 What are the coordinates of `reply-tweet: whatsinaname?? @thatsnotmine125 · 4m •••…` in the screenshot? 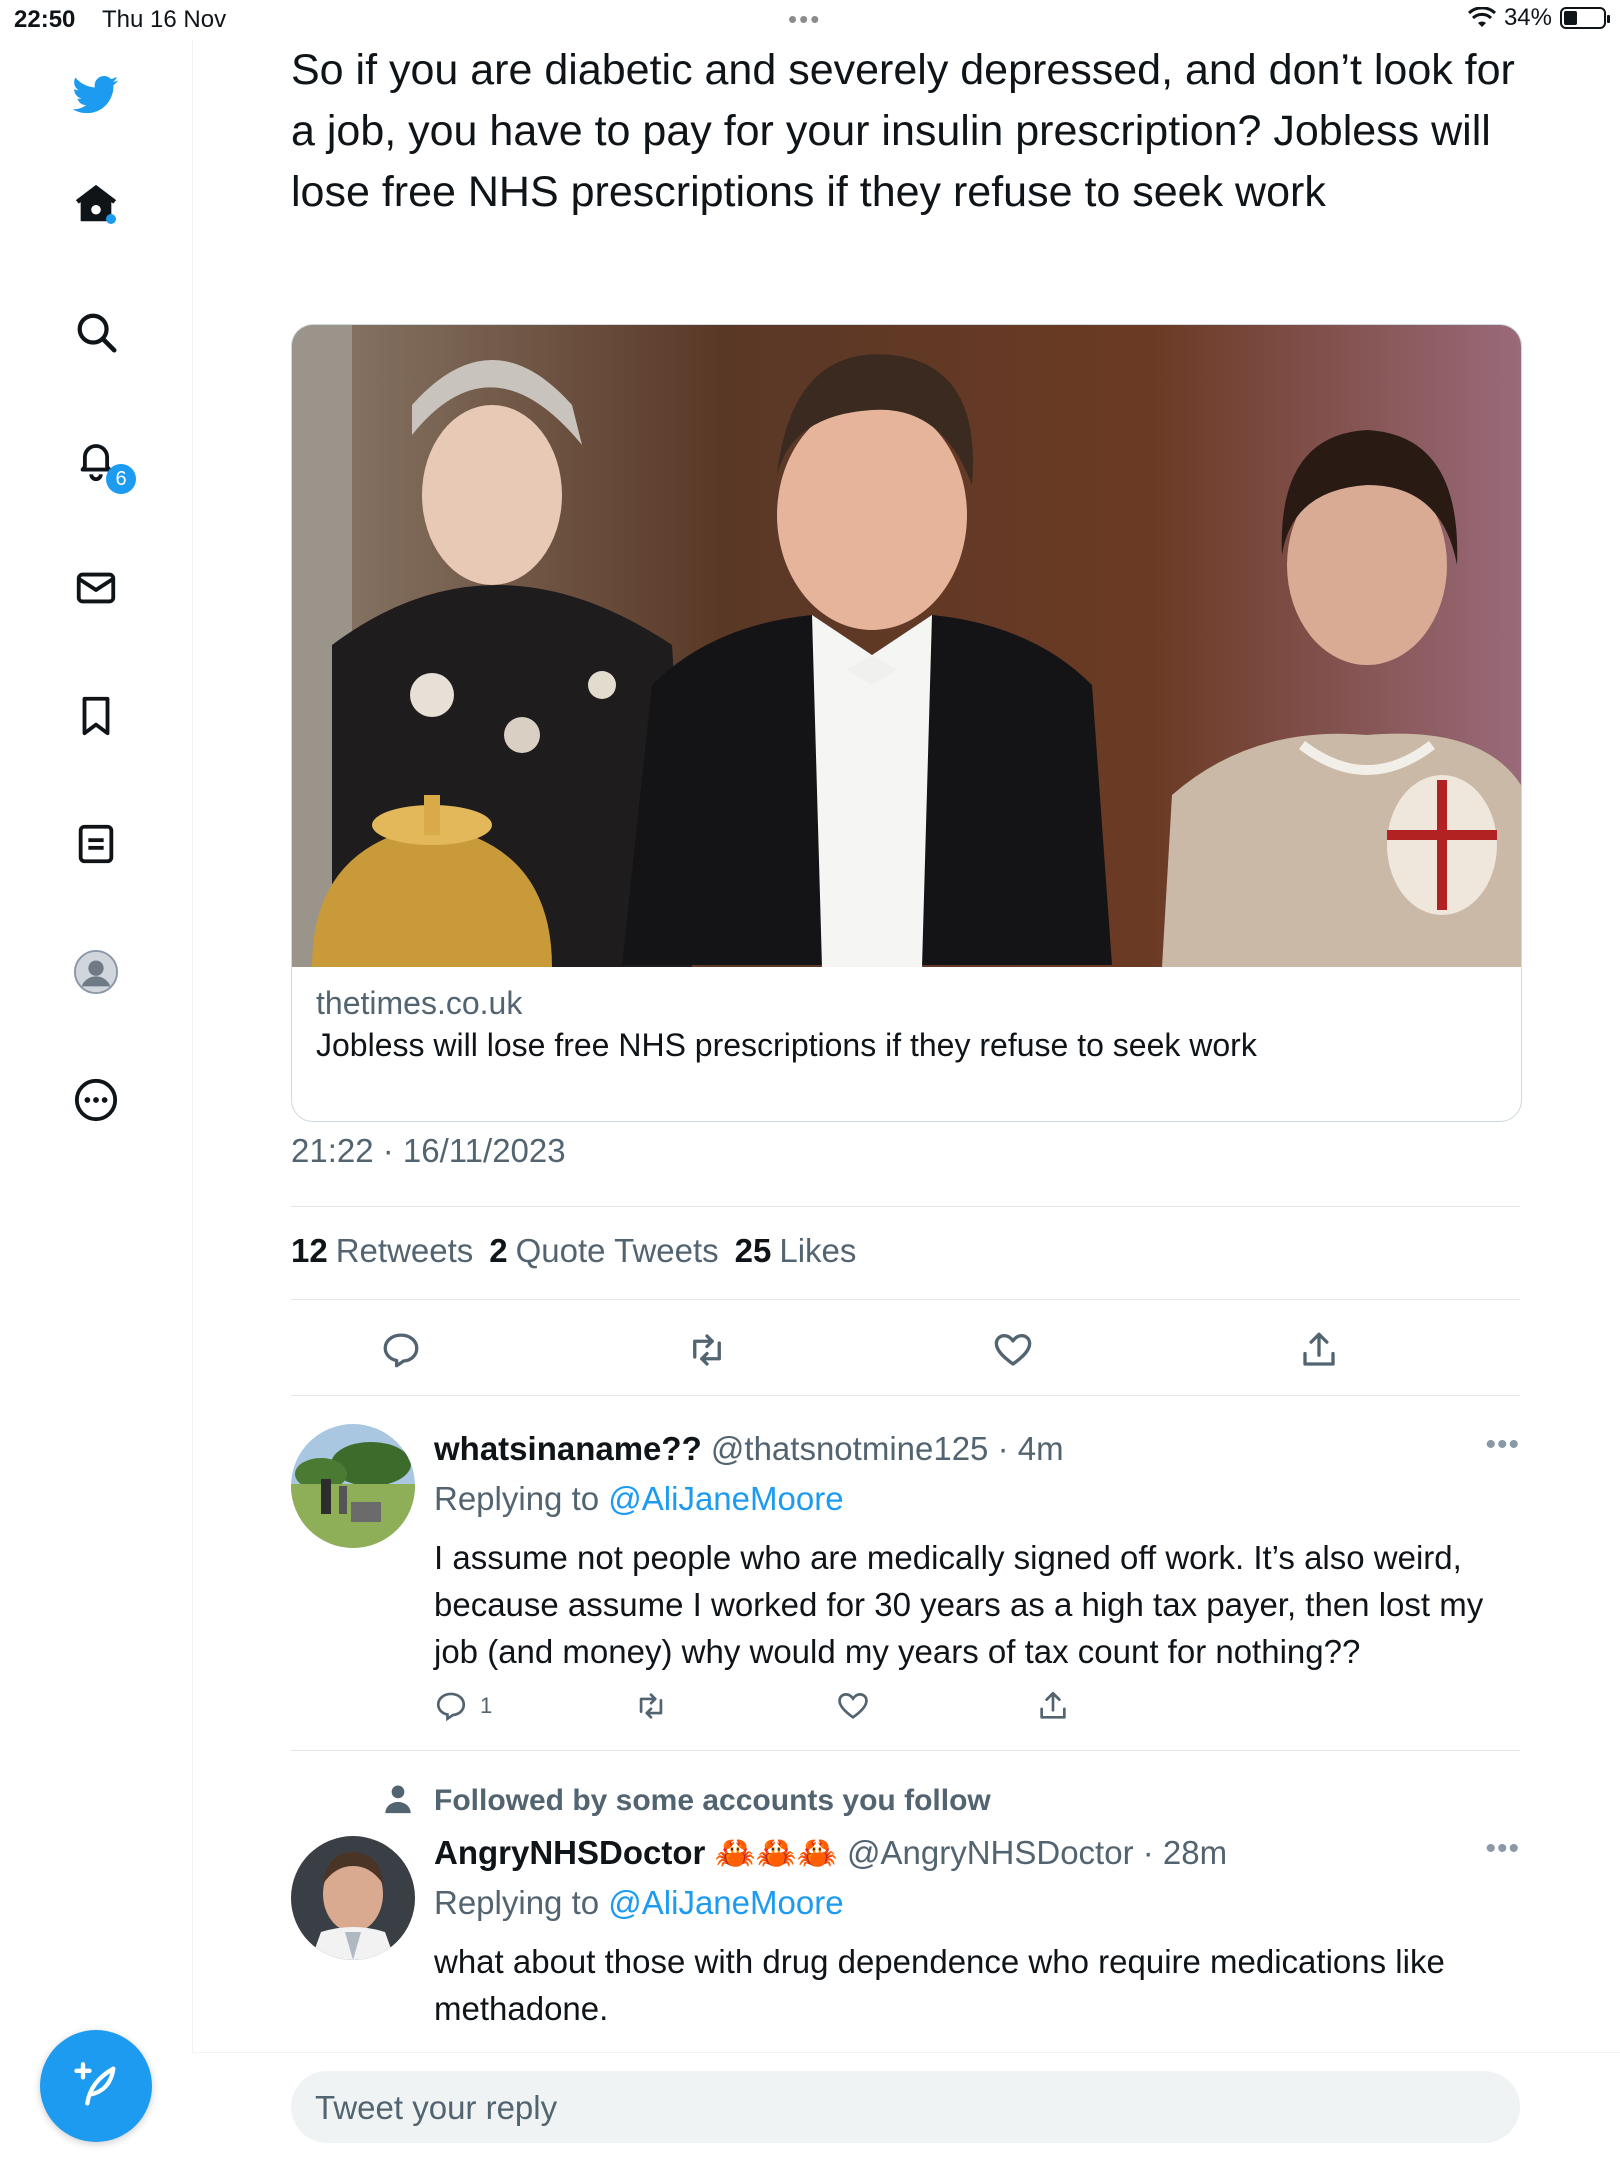 It's located at (905, 1599).